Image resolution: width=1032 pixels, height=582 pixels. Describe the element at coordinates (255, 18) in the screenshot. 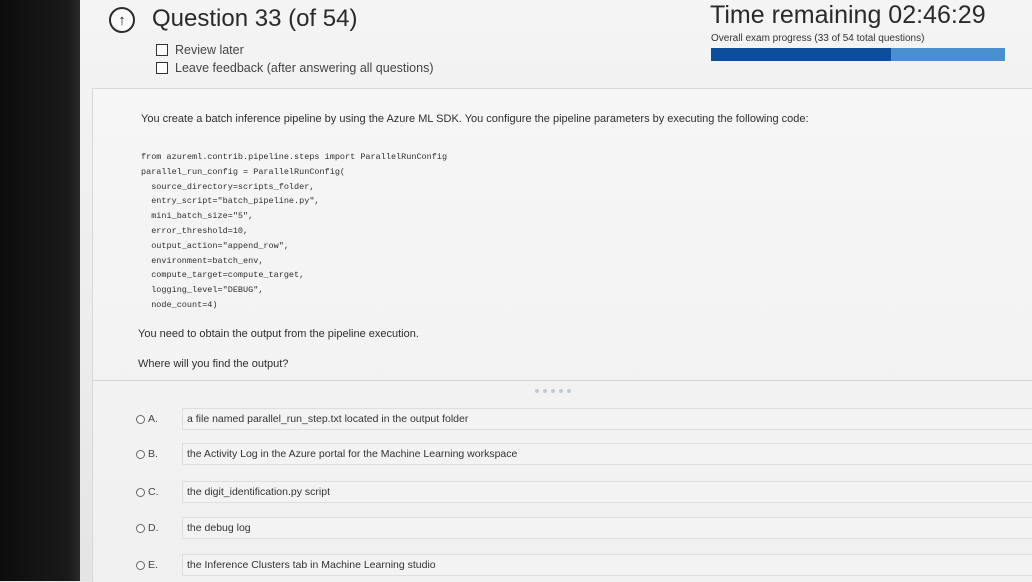

I see `question-title: Question 33 (of 54)` at that location.